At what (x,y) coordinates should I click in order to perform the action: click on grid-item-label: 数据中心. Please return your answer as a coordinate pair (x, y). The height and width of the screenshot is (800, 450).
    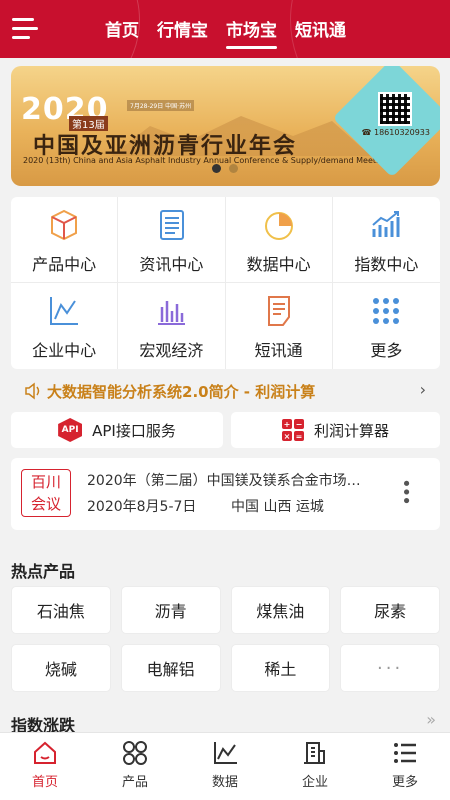
    Looking at the image, I should click on (278, 264).